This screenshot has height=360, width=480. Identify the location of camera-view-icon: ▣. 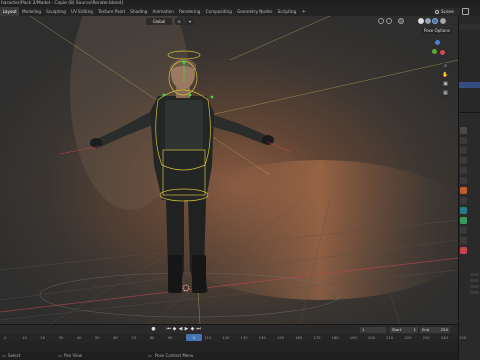
(445, 84).